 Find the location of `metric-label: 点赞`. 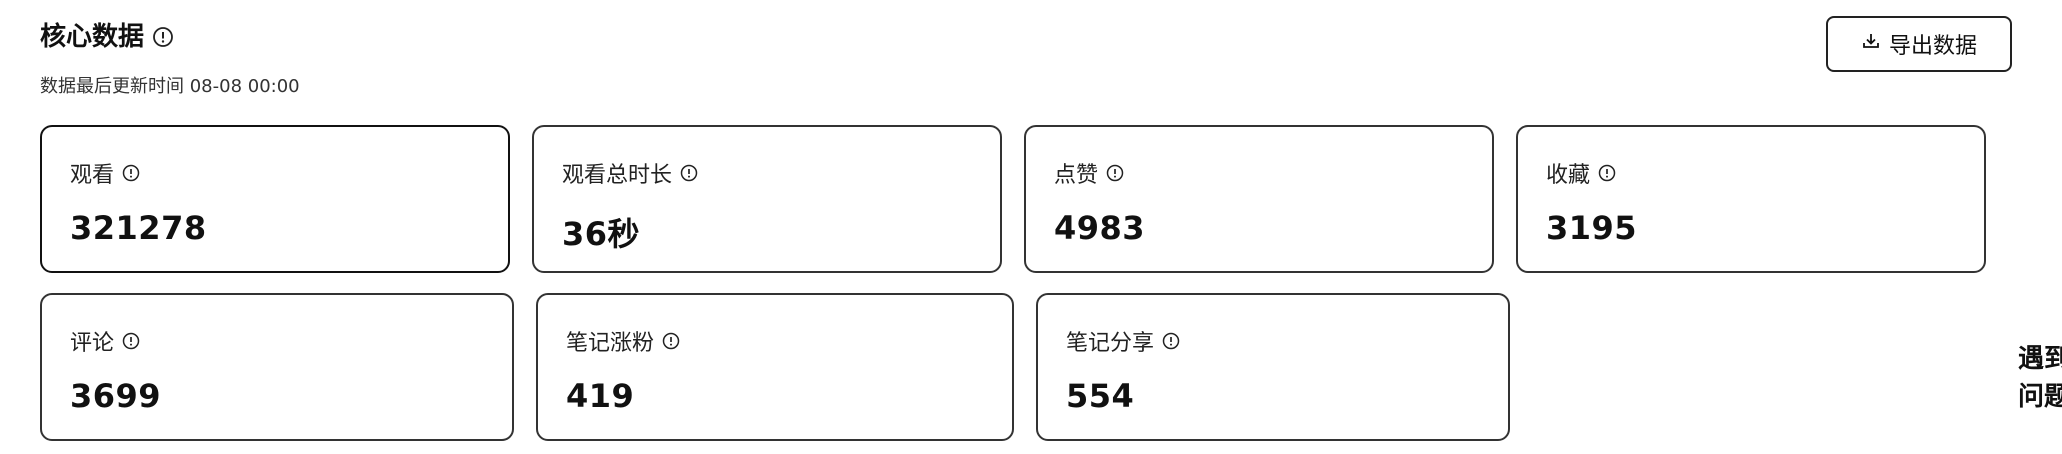

metric-label: 点赞 is located at coordinates (1076, 175).